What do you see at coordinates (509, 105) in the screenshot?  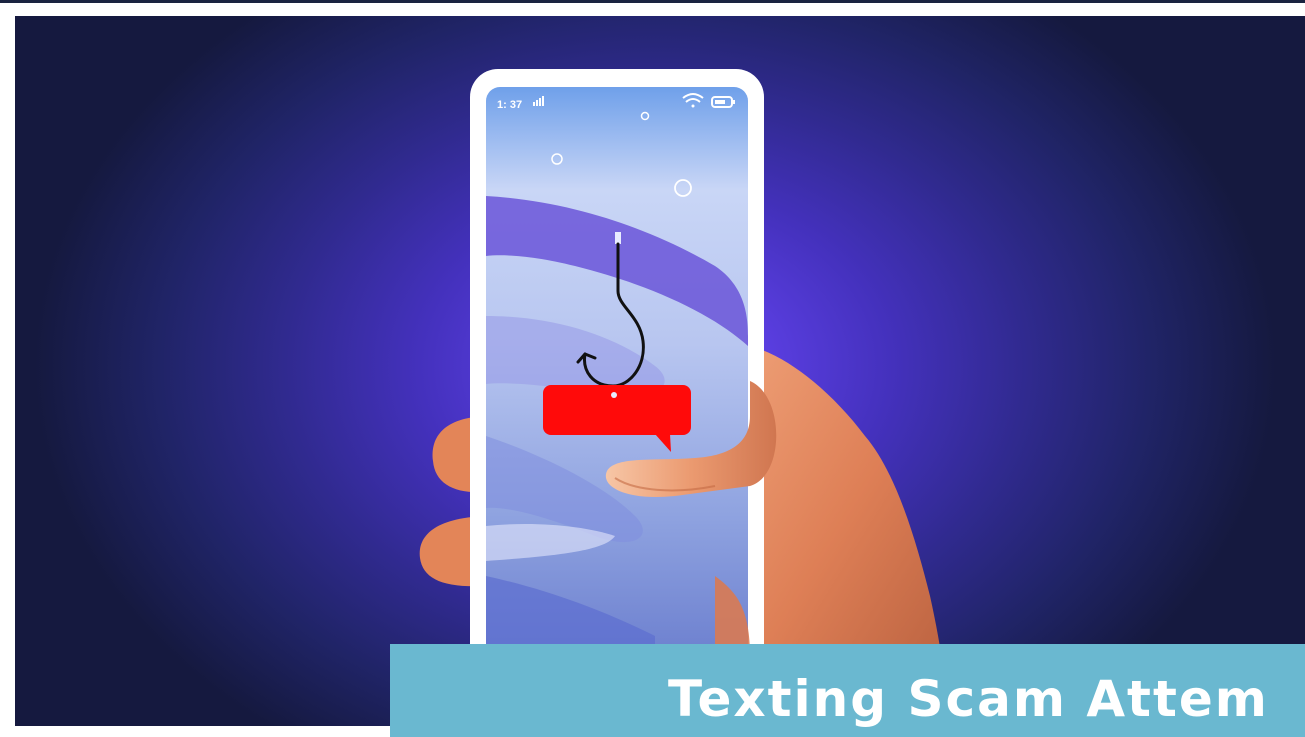 I see `status-time: 1: 37` at bounding box center [509, 105].